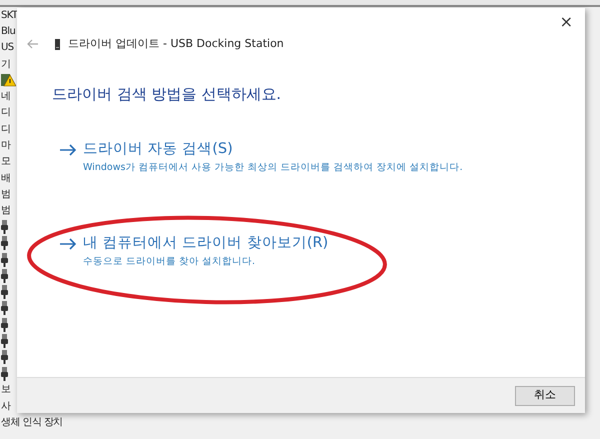 This screenshot has height=439, width=600. Describe the element at coordinates (33, 44) in the screenshot. I see `back-arrow-icon` at that location.